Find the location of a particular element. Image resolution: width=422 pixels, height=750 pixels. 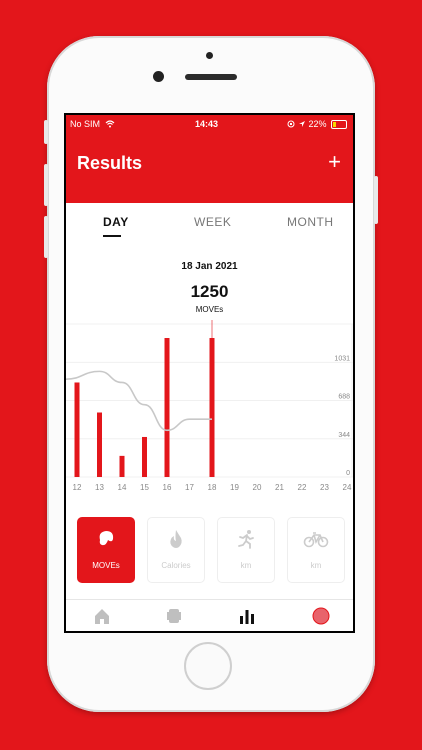

x-tick-label: 17 is located at coordinates (189, 487).